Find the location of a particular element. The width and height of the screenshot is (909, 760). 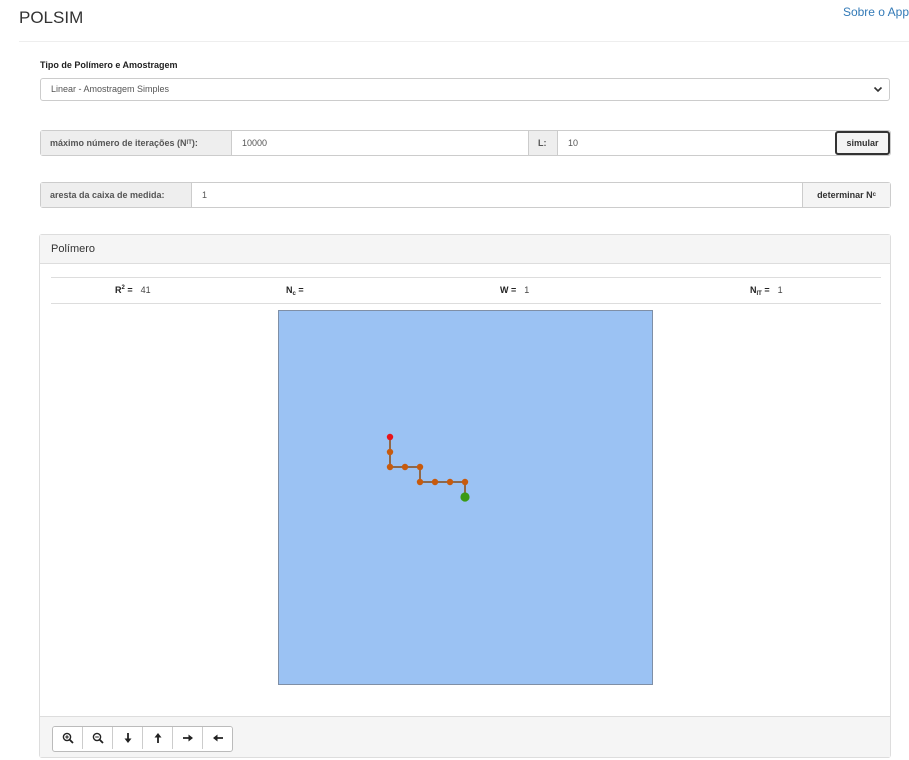

polymer-type-selected: Linear - Amostragem Simples is located at coordinates (110, 89).